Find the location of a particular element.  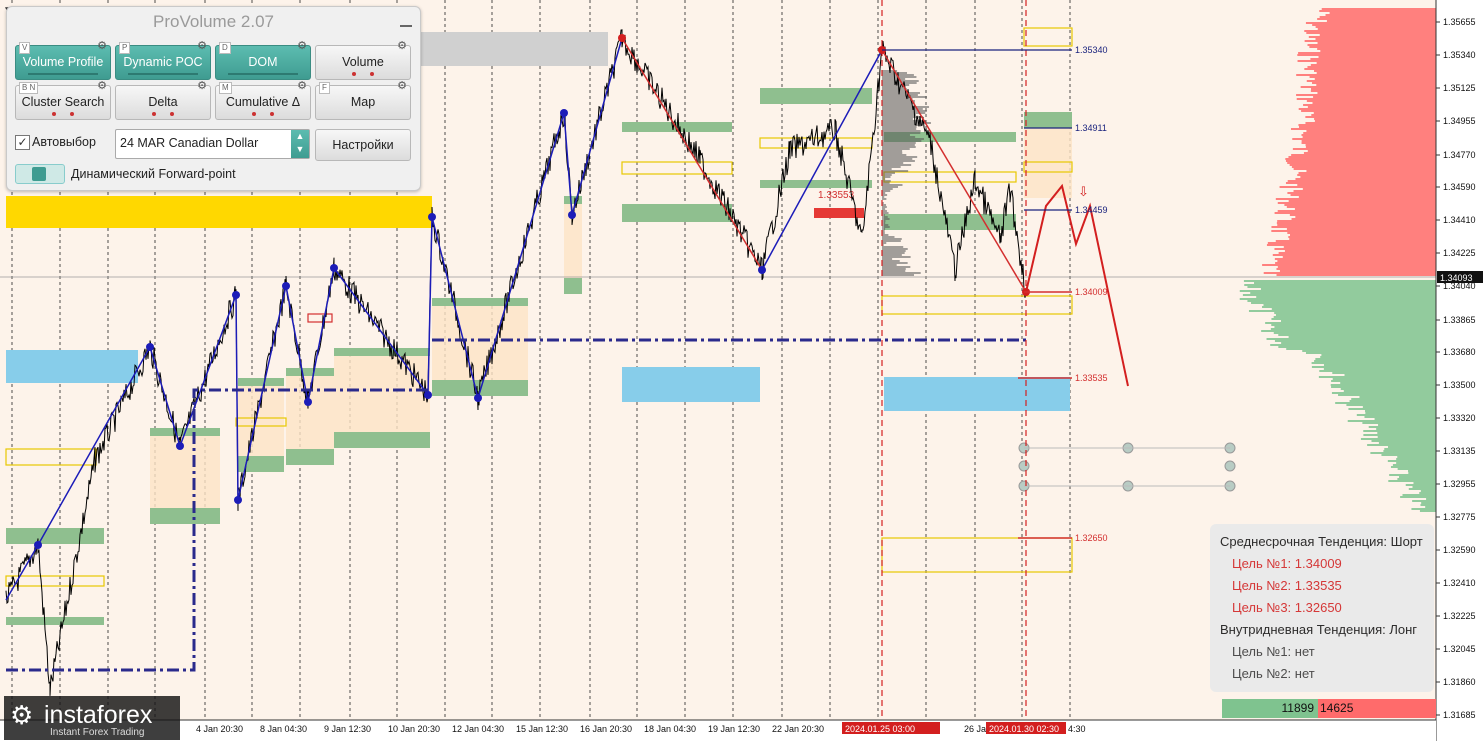

time-tick-label: 4:30 is located at coordinates (1077, 729).